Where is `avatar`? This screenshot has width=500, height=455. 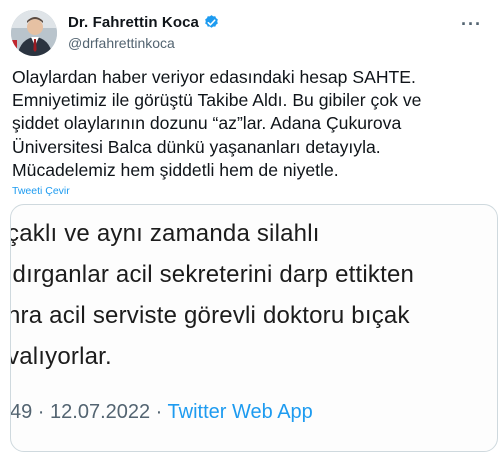
avatar is located at coordinates (34, 33).